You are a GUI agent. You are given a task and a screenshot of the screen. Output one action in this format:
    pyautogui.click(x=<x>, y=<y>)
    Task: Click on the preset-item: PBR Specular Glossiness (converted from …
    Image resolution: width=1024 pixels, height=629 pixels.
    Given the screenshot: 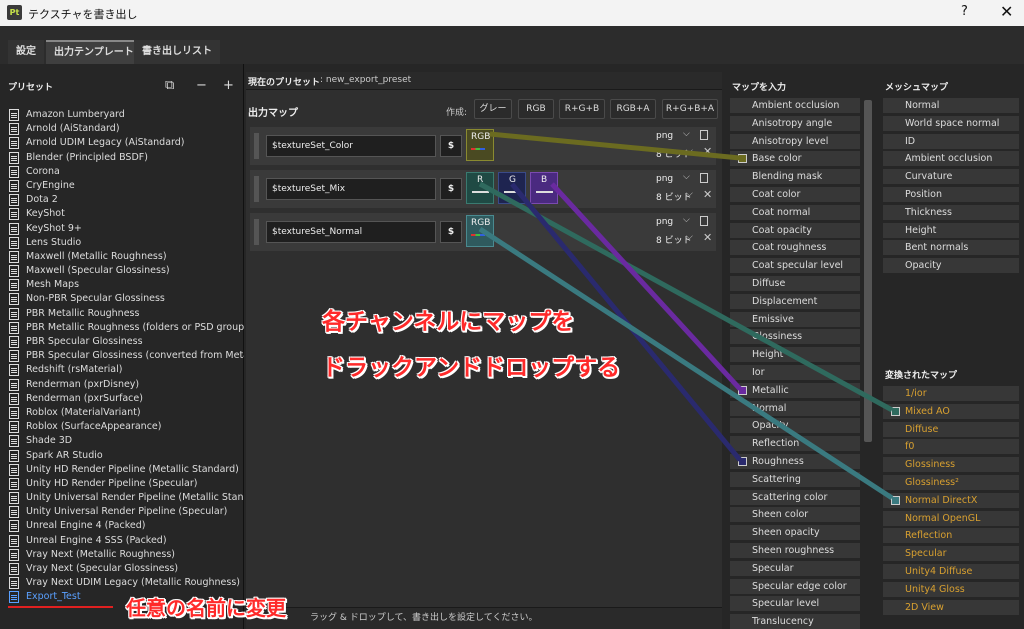 What is the action you would take?
    pyautogui.click(x=122, y=356)
    